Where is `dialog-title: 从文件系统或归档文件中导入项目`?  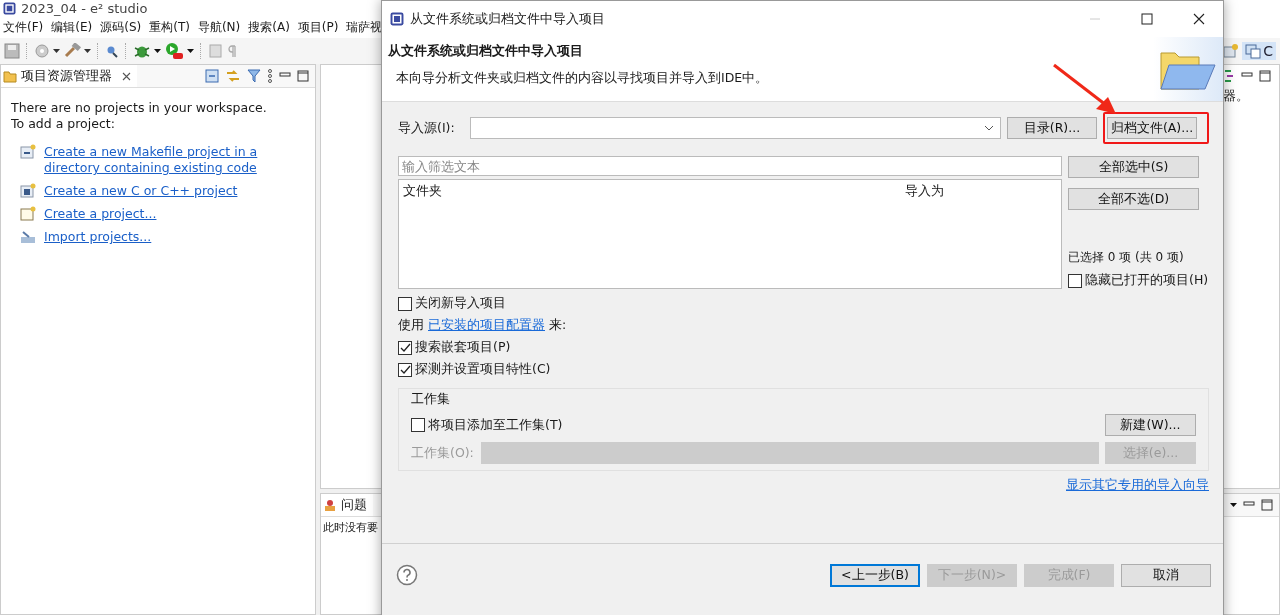 dialog-title: 从文件系统或归档文件中导入项目 is located at coordinates (507, 19).